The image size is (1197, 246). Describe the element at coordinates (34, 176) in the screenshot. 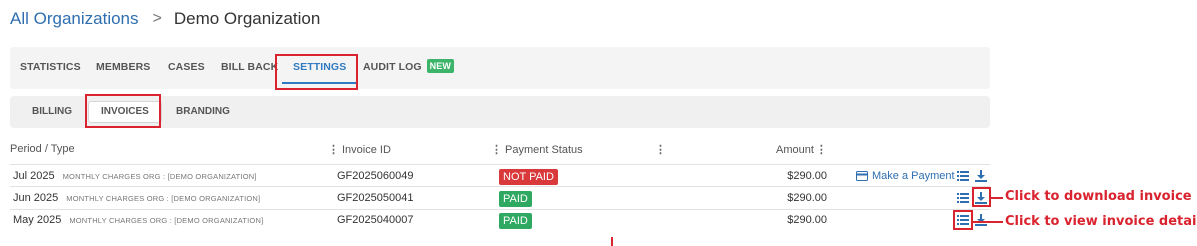

I see `period-value: Jul 2025` at that location.